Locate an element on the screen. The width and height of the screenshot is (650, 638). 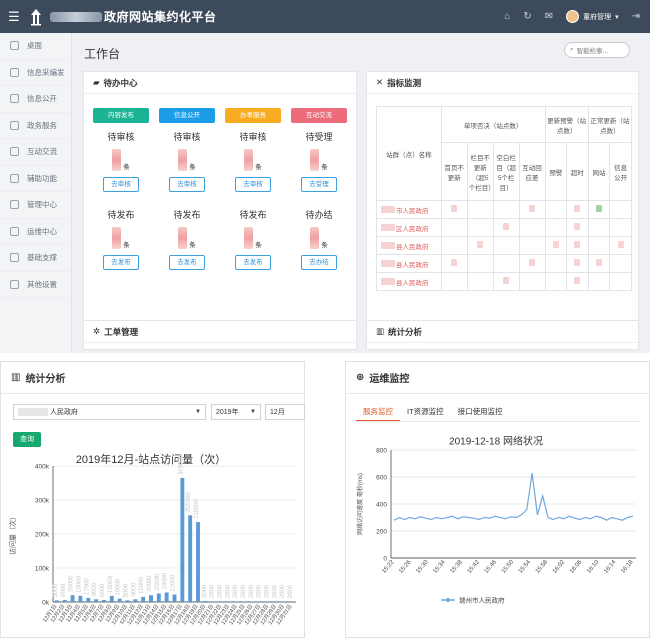
ops-tab-2: 接口使用监控 is located at coordinates (480, 412).